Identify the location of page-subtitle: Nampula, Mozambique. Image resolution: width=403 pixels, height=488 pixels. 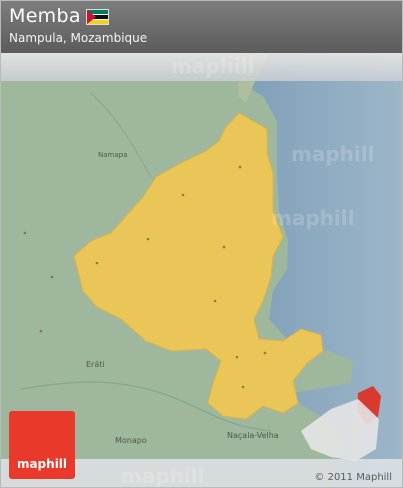
(78, 38).